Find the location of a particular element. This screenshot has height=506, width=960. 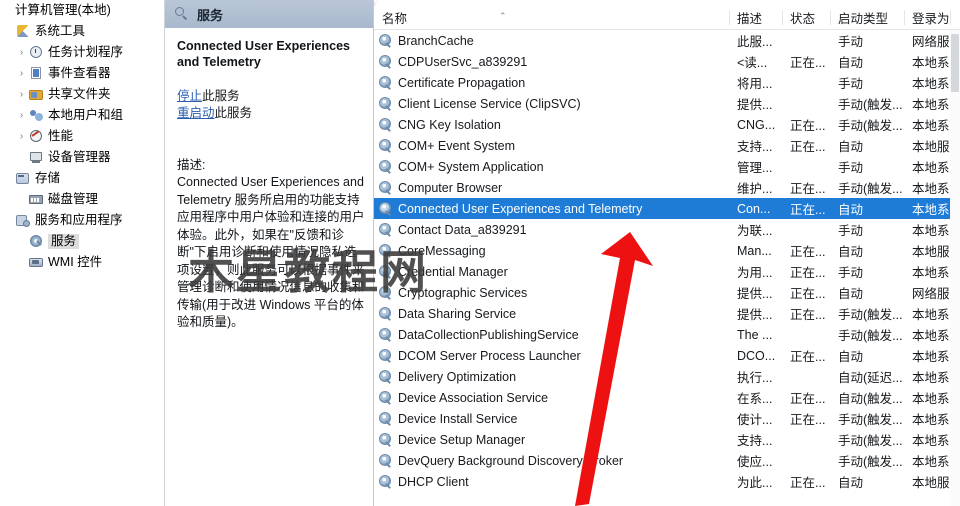

tools-icon is located at coordinates (23, 31).